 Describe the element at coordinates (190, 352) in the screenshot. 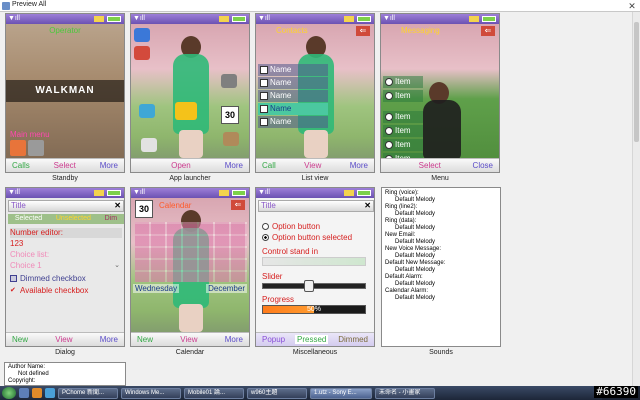

I see `caption-calendar: Calendar` at that location.